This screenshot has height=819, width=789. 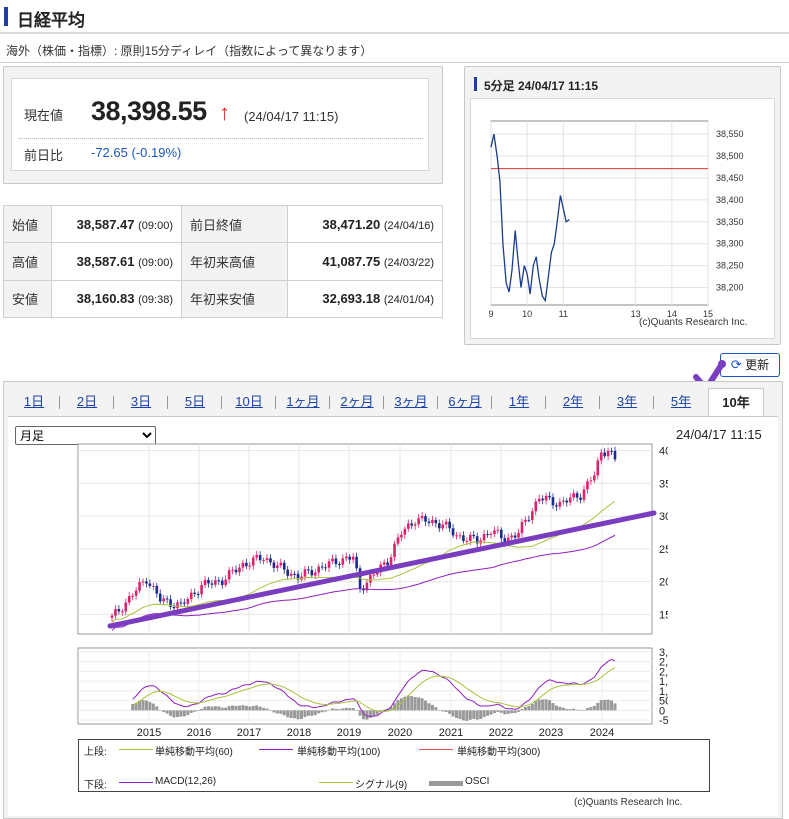 What do you see at coordinates (349, 733) in the screenshot?
I see `year-tick-label: 2019` at bounding box center [349, 733].